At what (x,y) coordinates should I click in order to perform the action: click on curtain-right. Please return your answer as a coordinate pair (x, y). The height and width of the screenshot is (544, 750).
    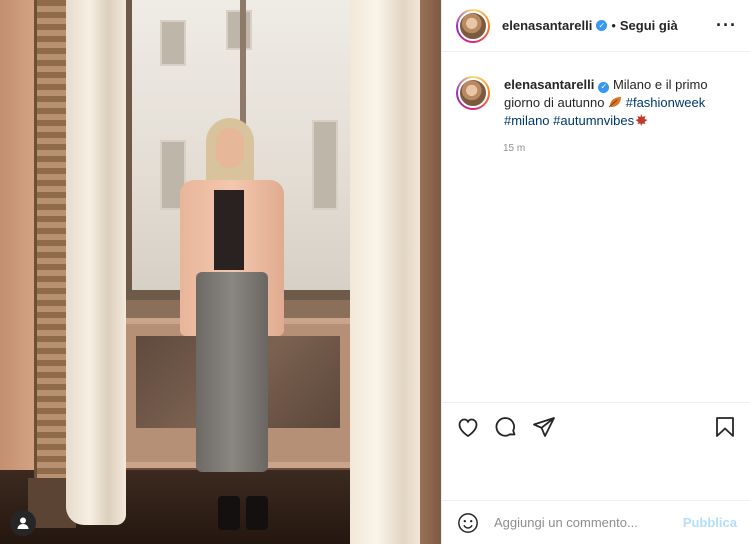
    Looking at the image, I should click on (388, 272).